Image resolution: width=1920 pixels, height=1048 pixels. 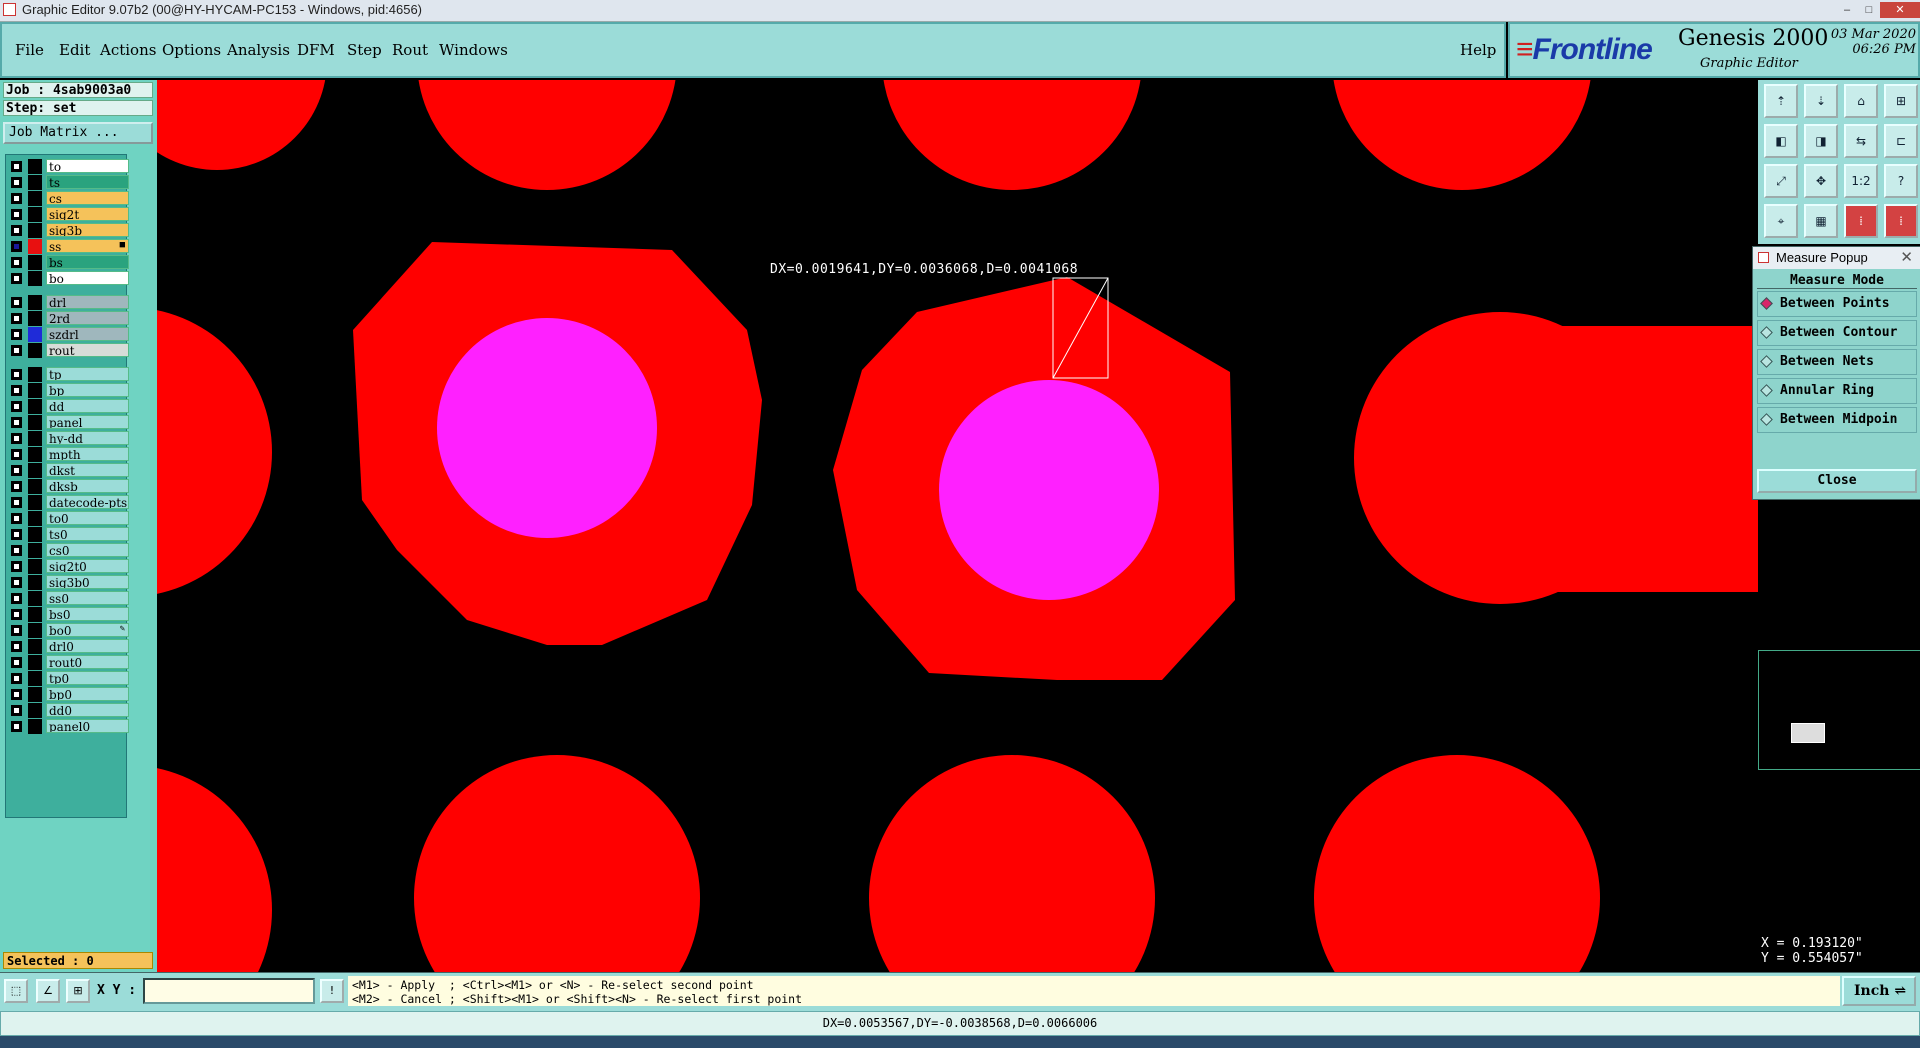 I want to click on menu-options: Options, so click(x=191, y=50).